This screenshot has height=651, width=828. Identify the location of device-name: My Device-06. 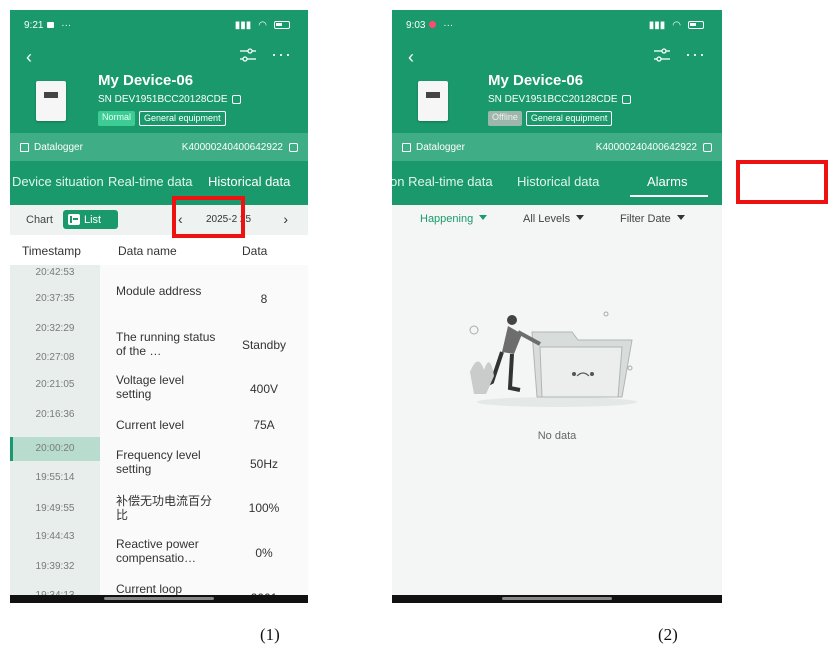
(536, 80).